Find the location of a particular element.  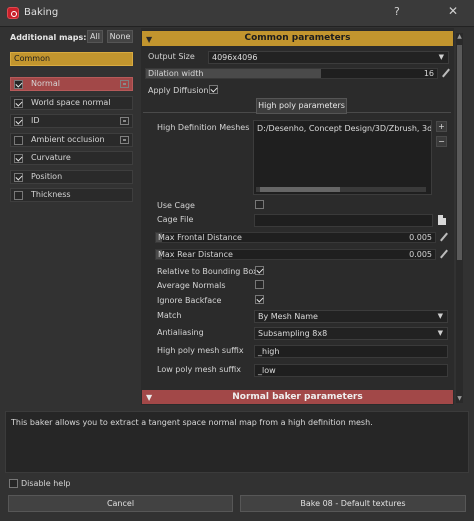

scroll-down-icon: ▼ is located at coordinates (459, 399).